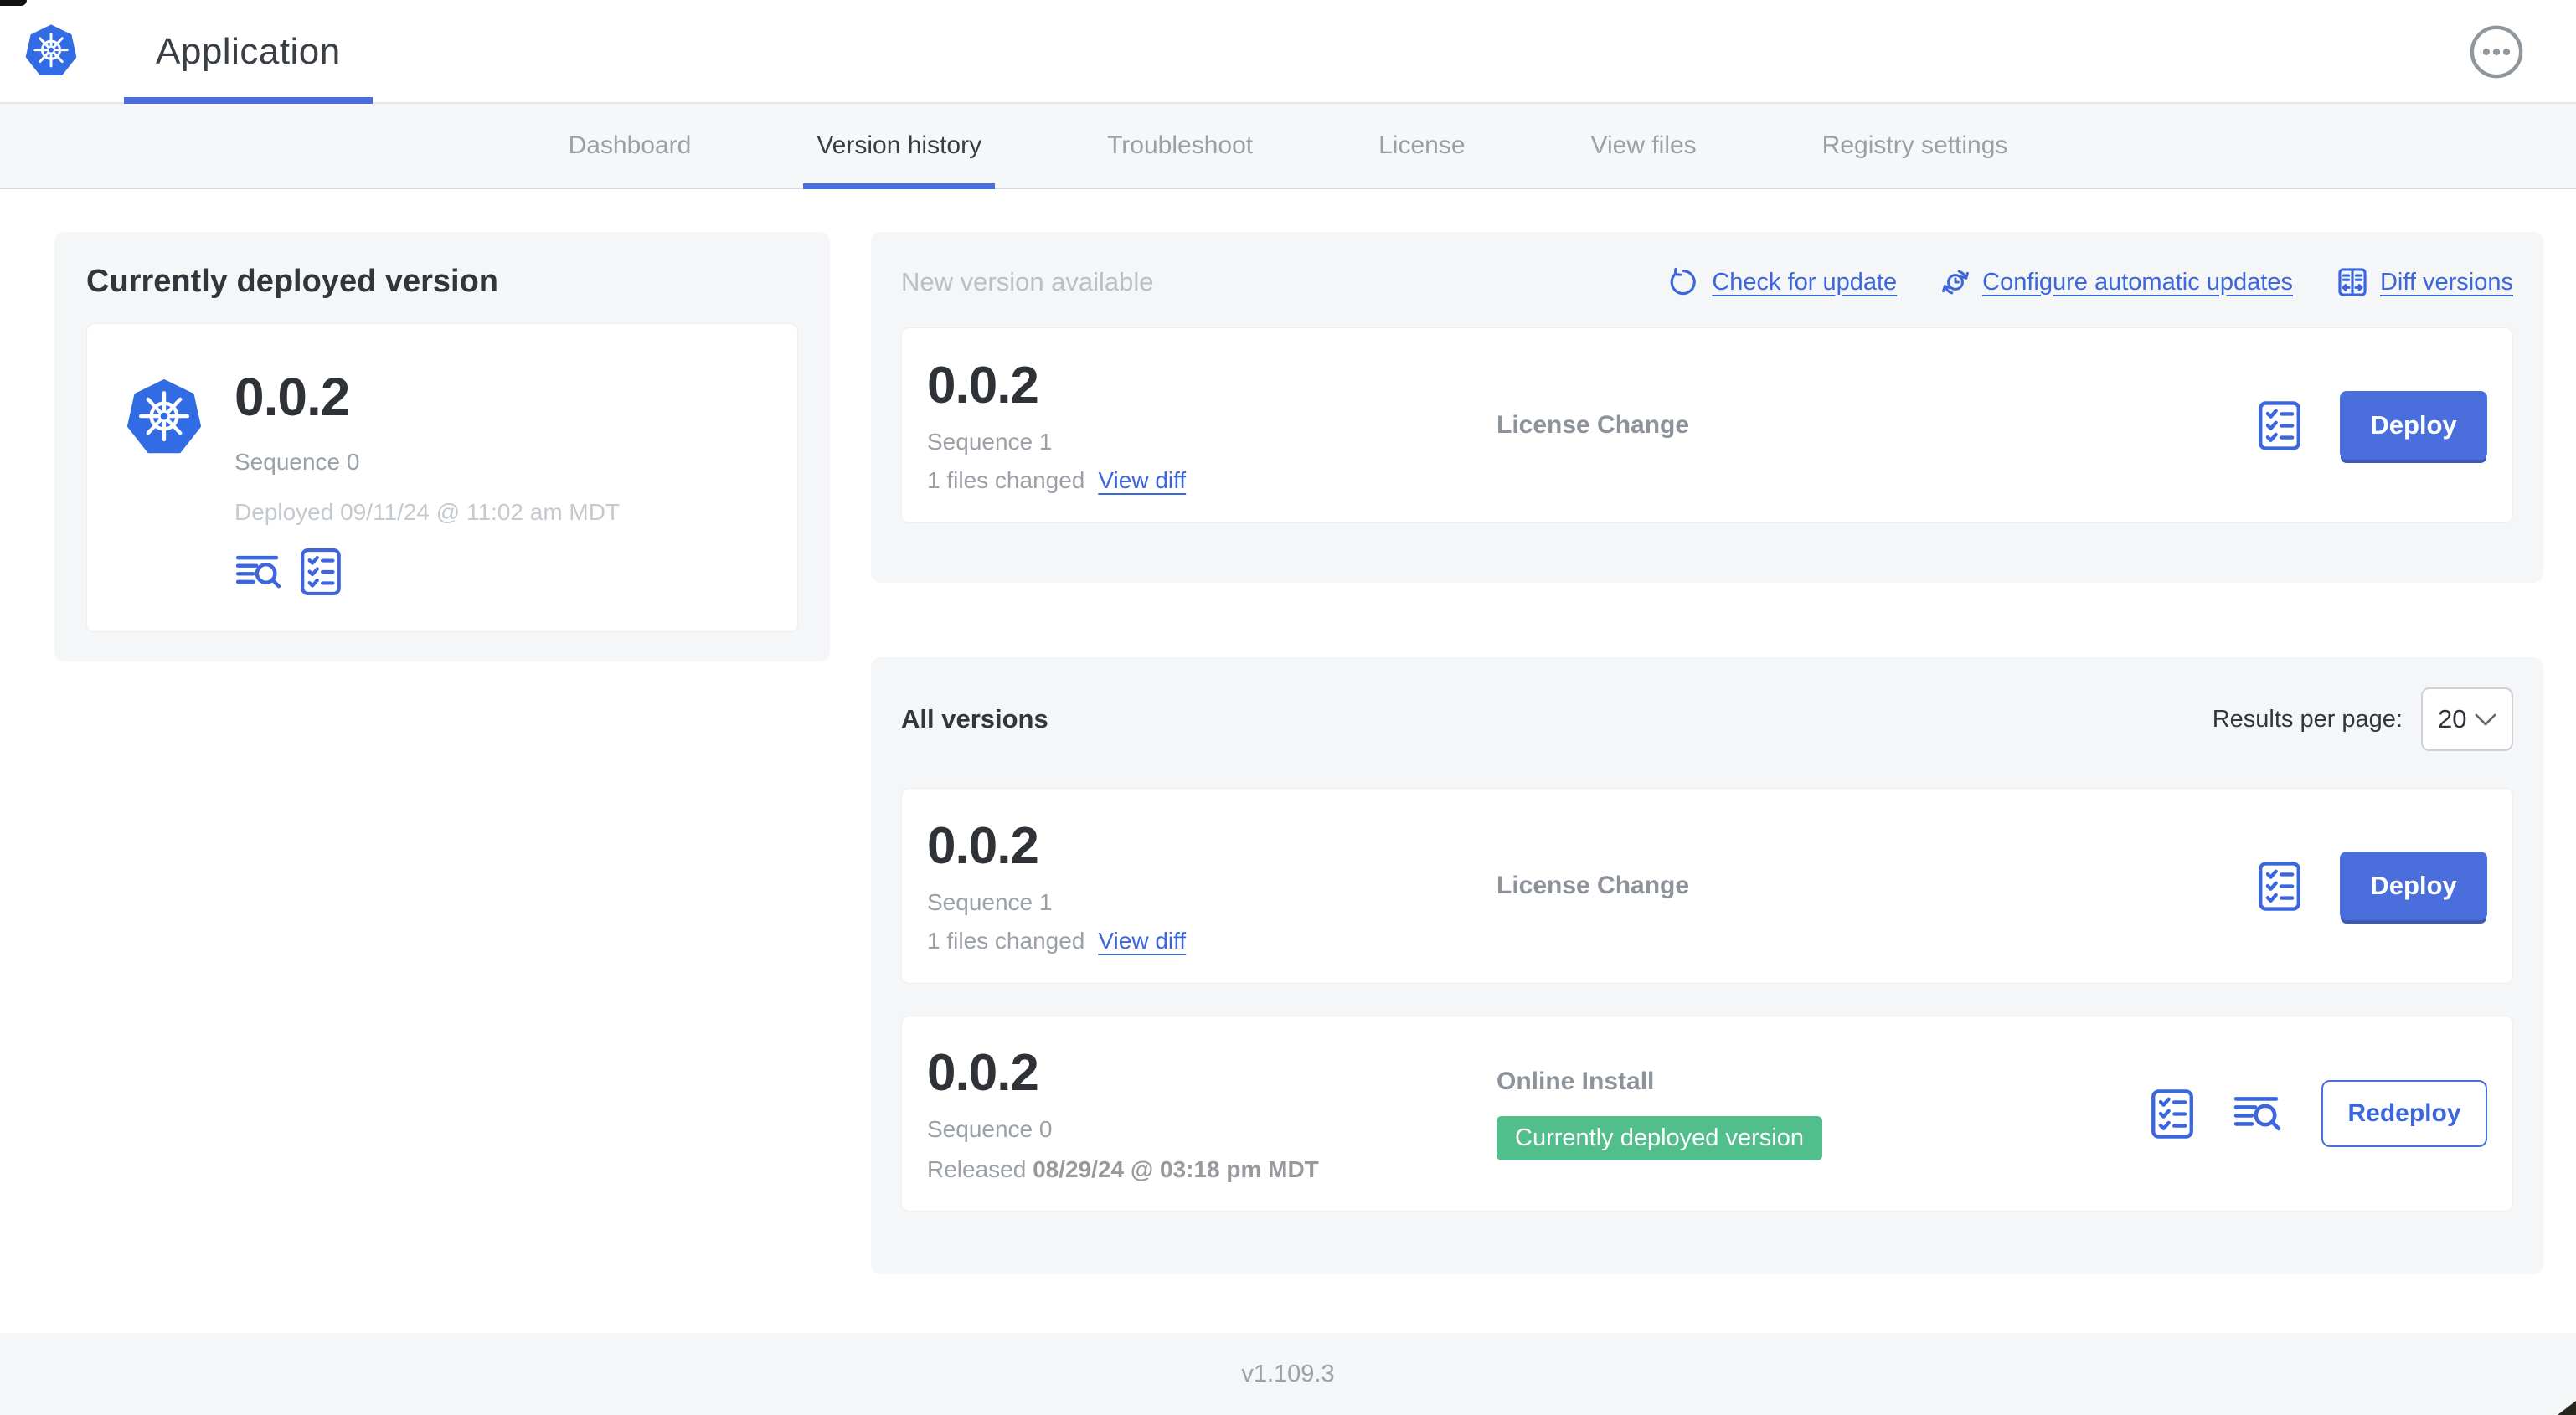 This screenshot has width=2576, height=1415. Describe the element at coordinates (1576, 1081) in the screenshot. I see `version-source: Online Install` at that location.